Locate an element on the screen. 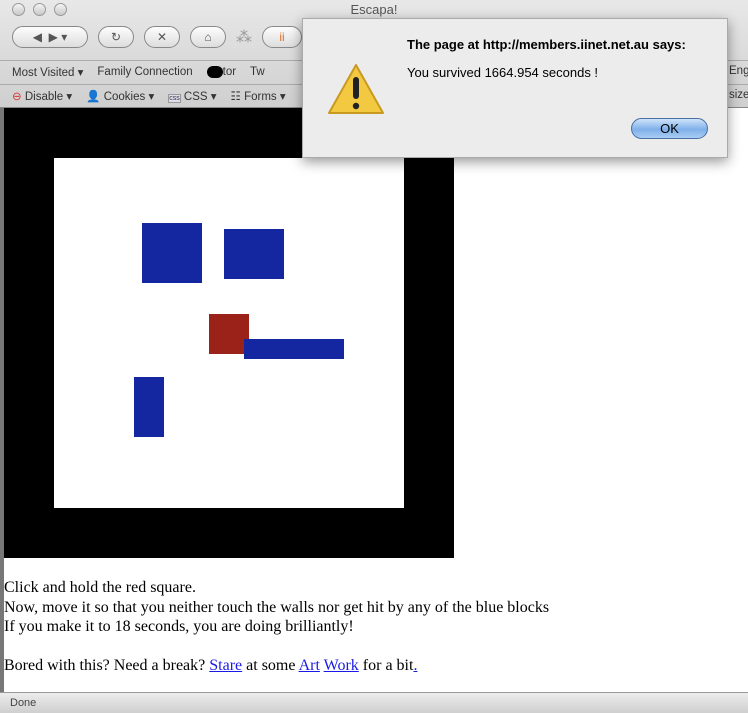 The image size is (748, 713). forward-icon: ▶ is located at coordinates (53, 37).